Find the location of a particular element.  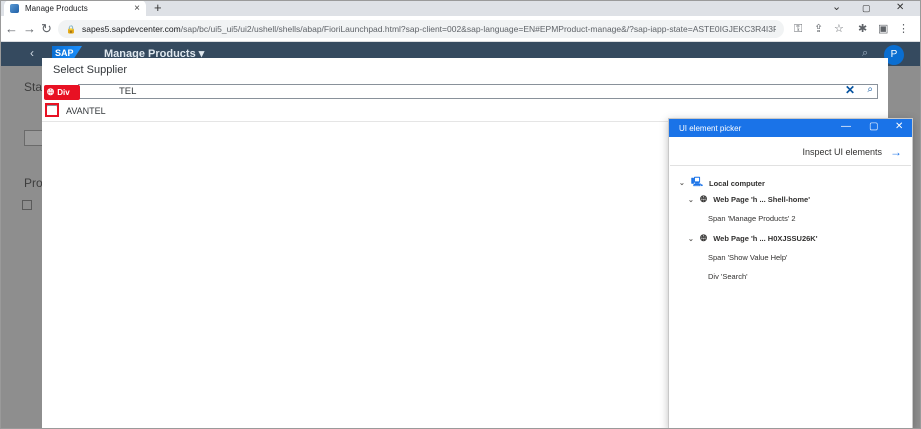

picker-divider is located at coordinates (790, 165).